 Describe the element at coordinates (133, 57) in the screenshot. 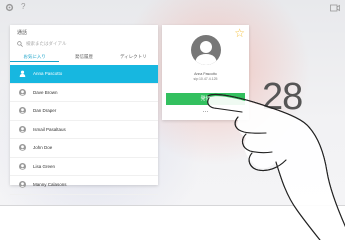

I see `tab-directory: ディレクトリ` at that location.